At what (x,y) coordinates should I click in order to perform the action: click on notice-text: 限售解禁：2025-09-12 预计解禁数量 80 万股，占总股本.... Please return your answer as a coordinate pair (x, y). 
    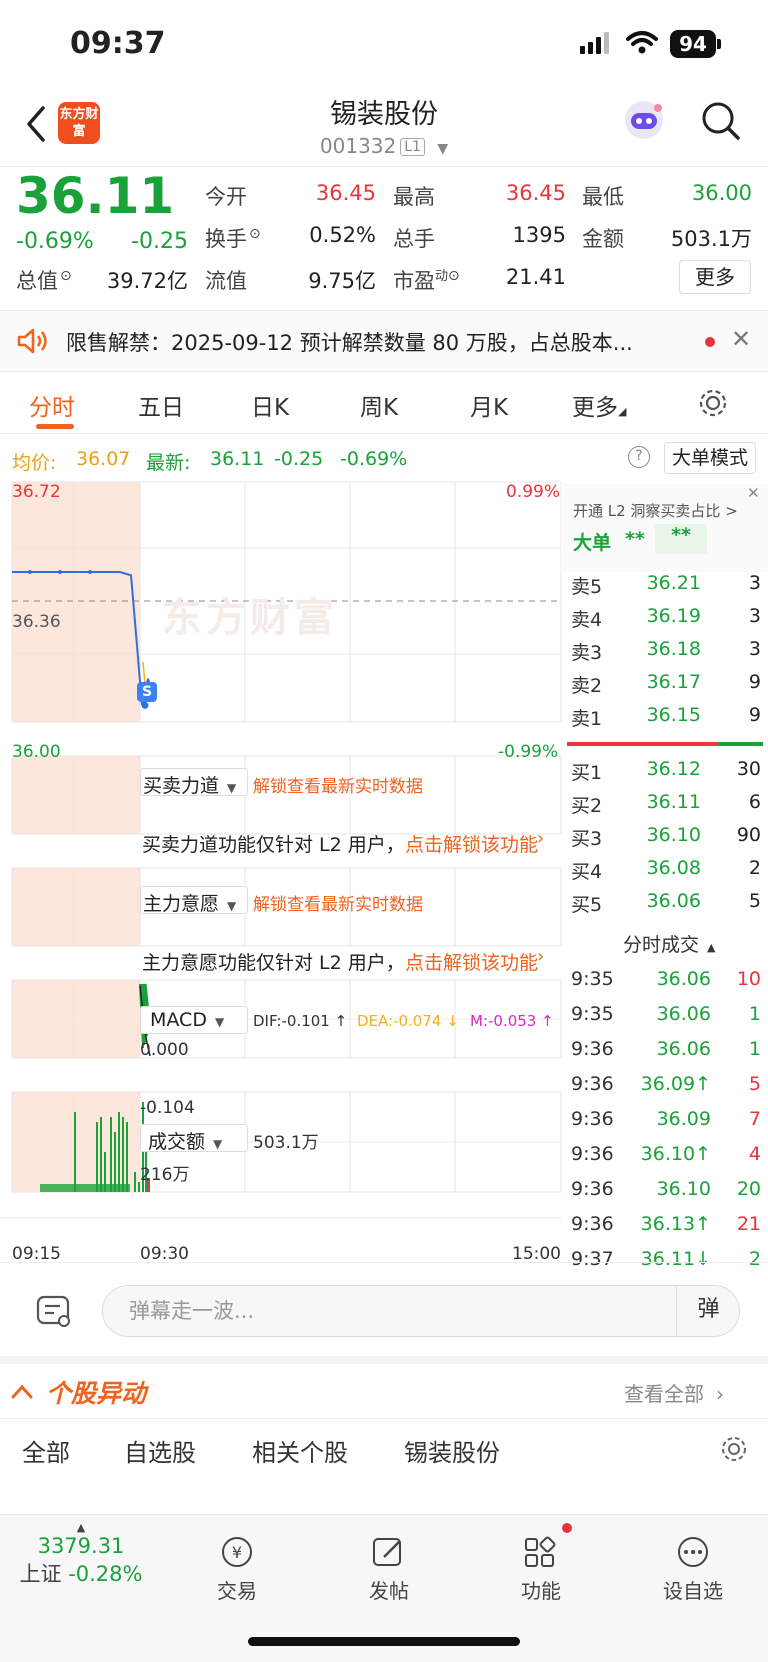
    Looking at the image, I should click on (349, 343).